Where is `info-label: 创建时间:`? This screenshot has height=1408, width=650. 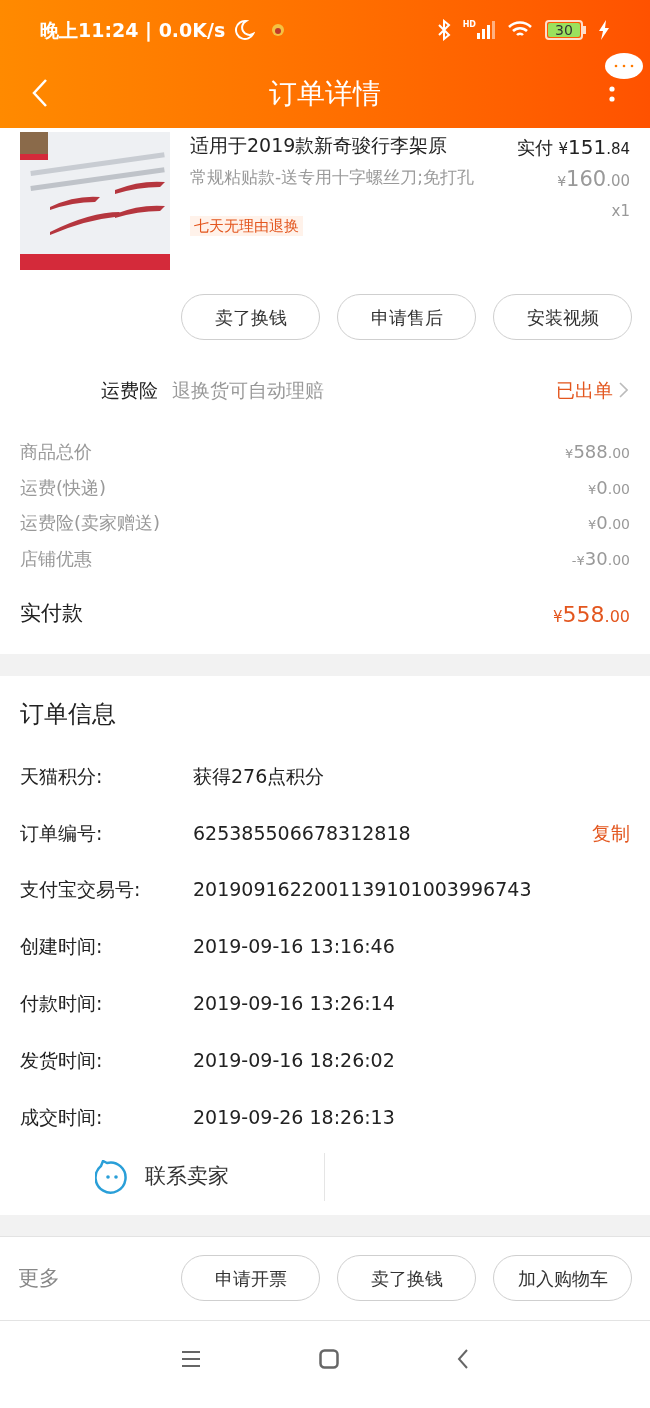
info-label: 创建时间: is located at coordinates (62, 947).